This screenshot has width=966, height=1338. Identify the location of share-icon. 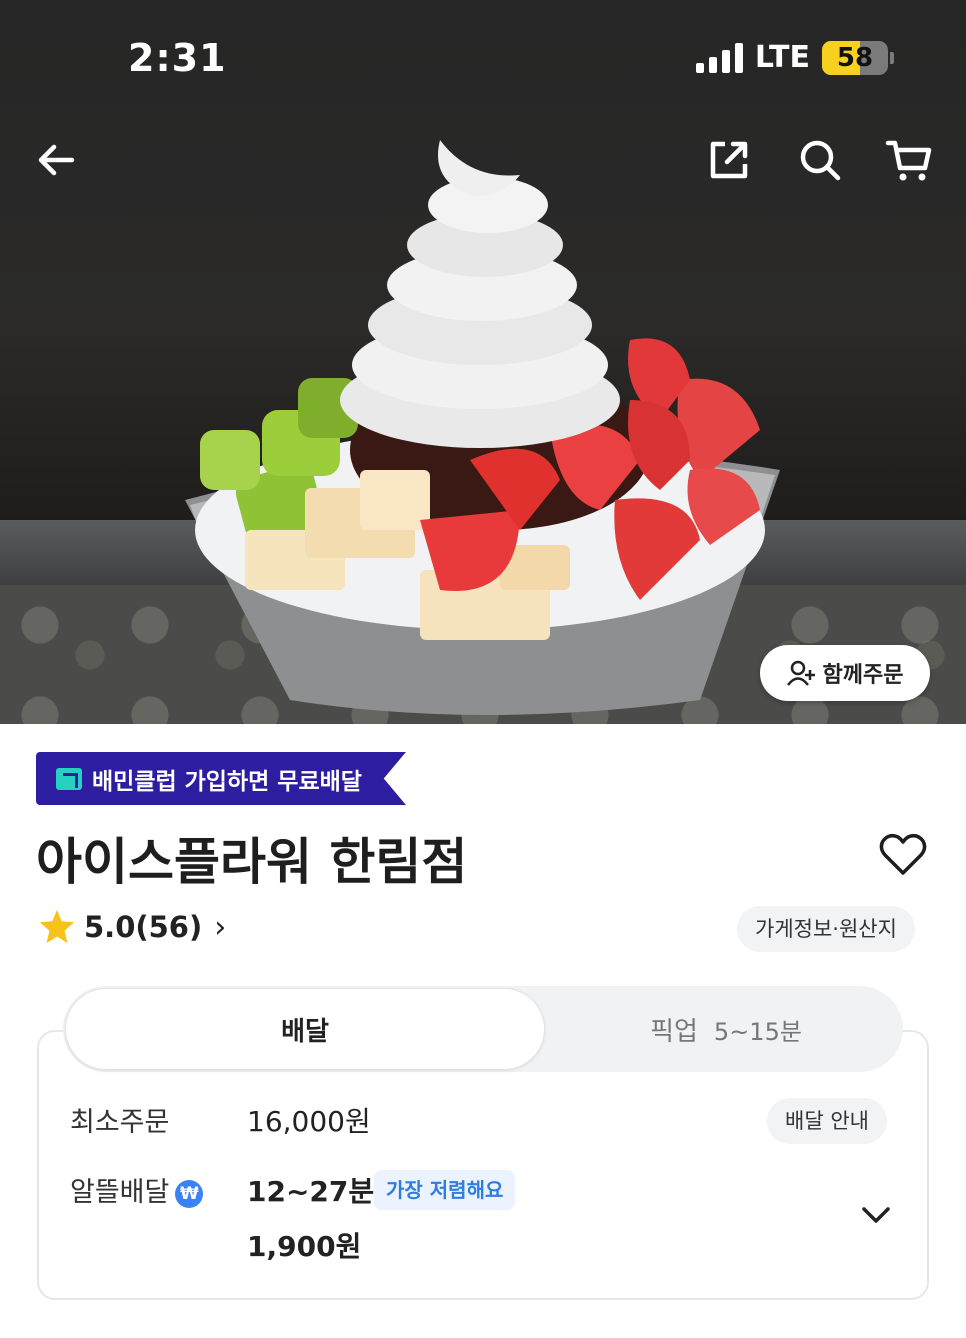
(729, 160).